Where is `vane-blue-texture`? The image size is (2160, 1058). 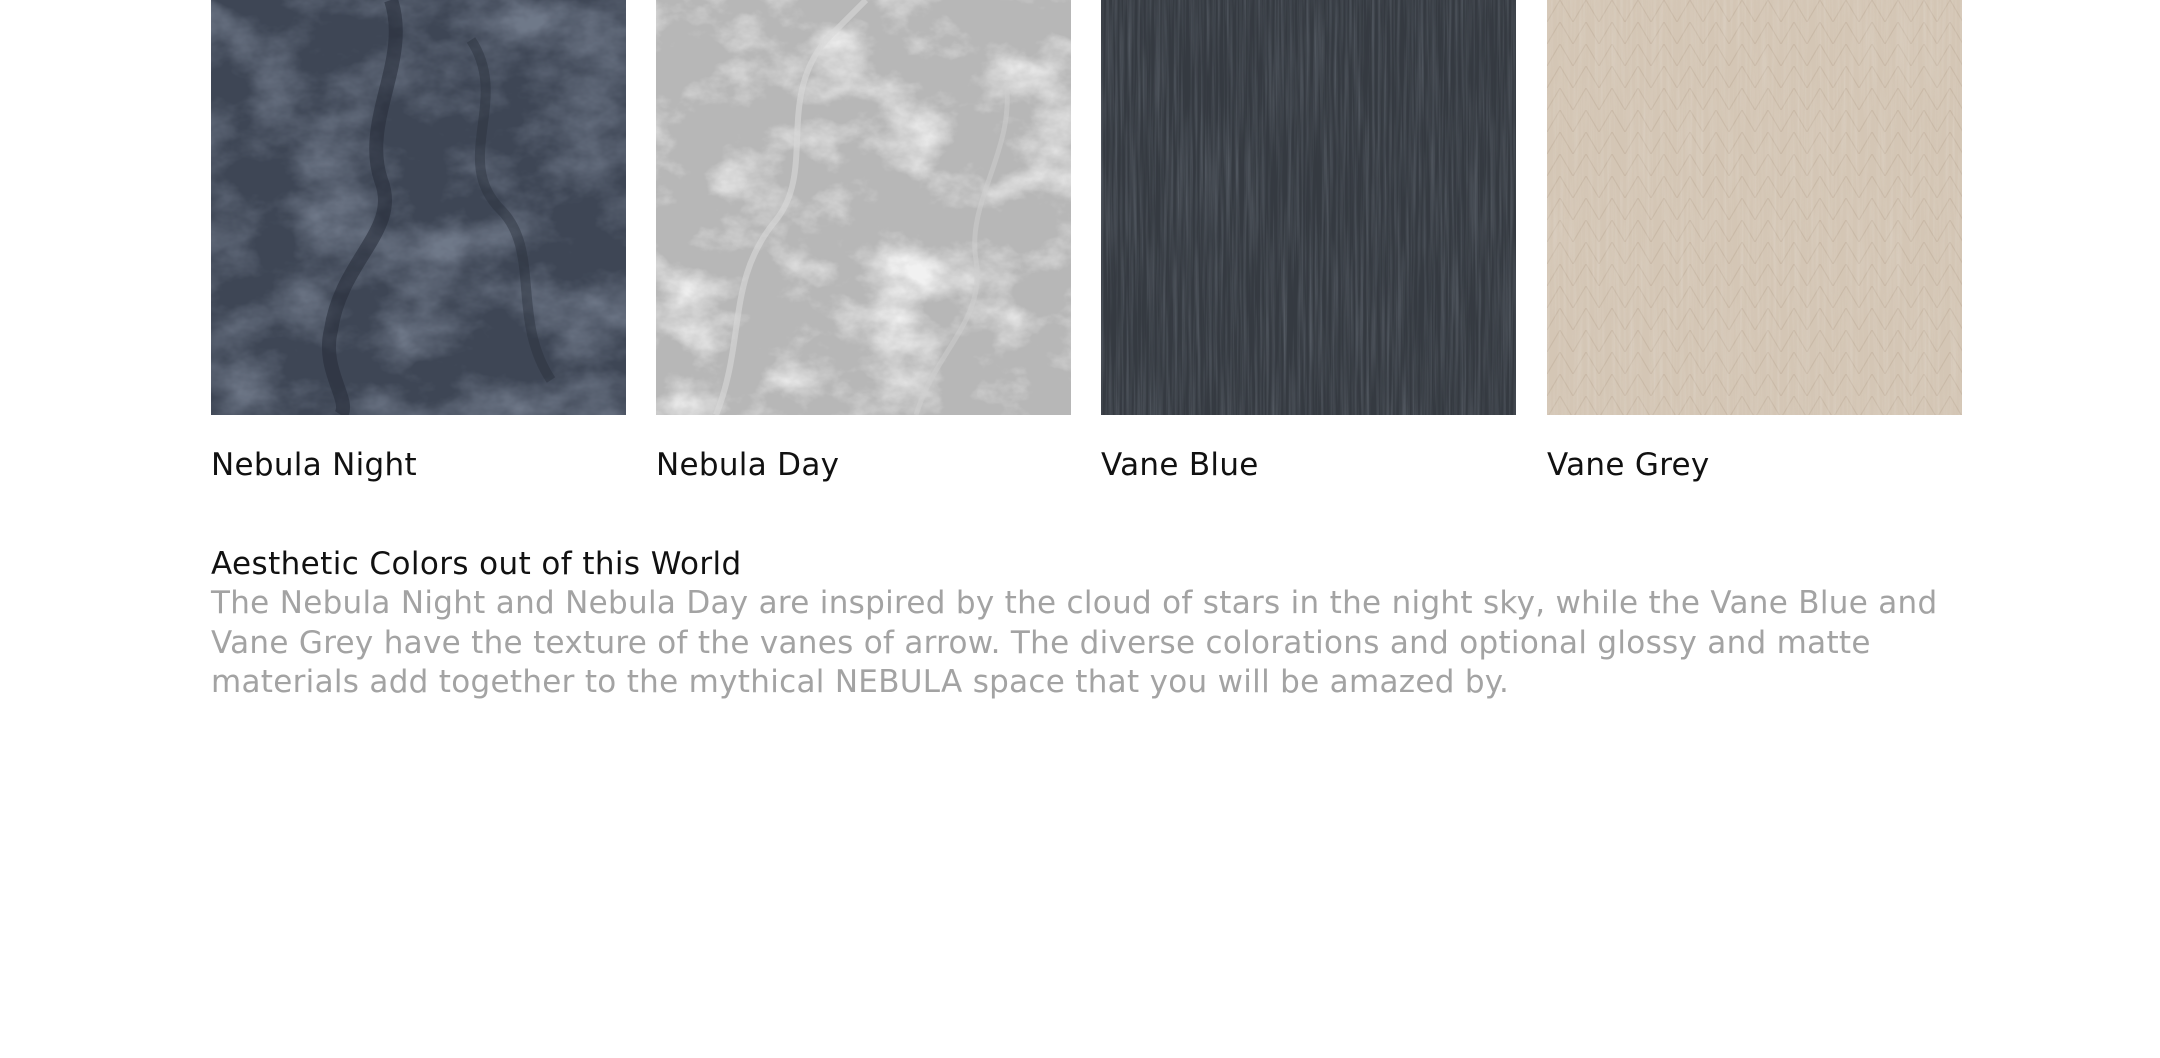 vane-blue-texture is located at coordinates (1308, 207).